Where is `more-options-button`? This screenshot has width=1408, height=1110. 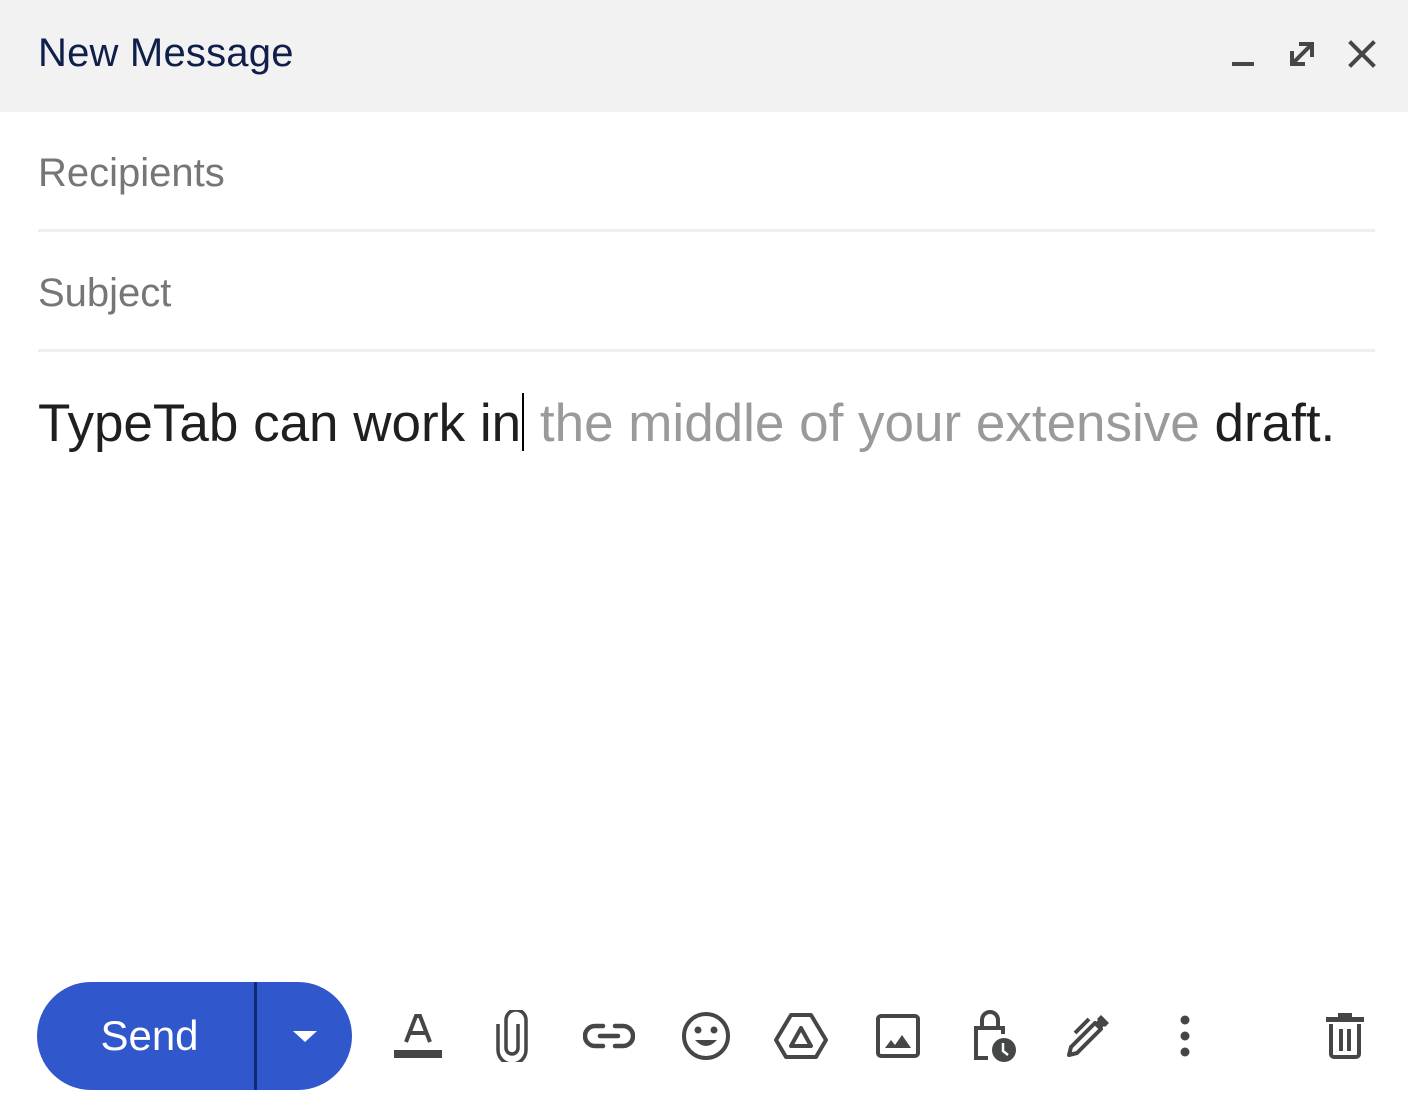 more-options-button is located at coordinates (1185, 1036).